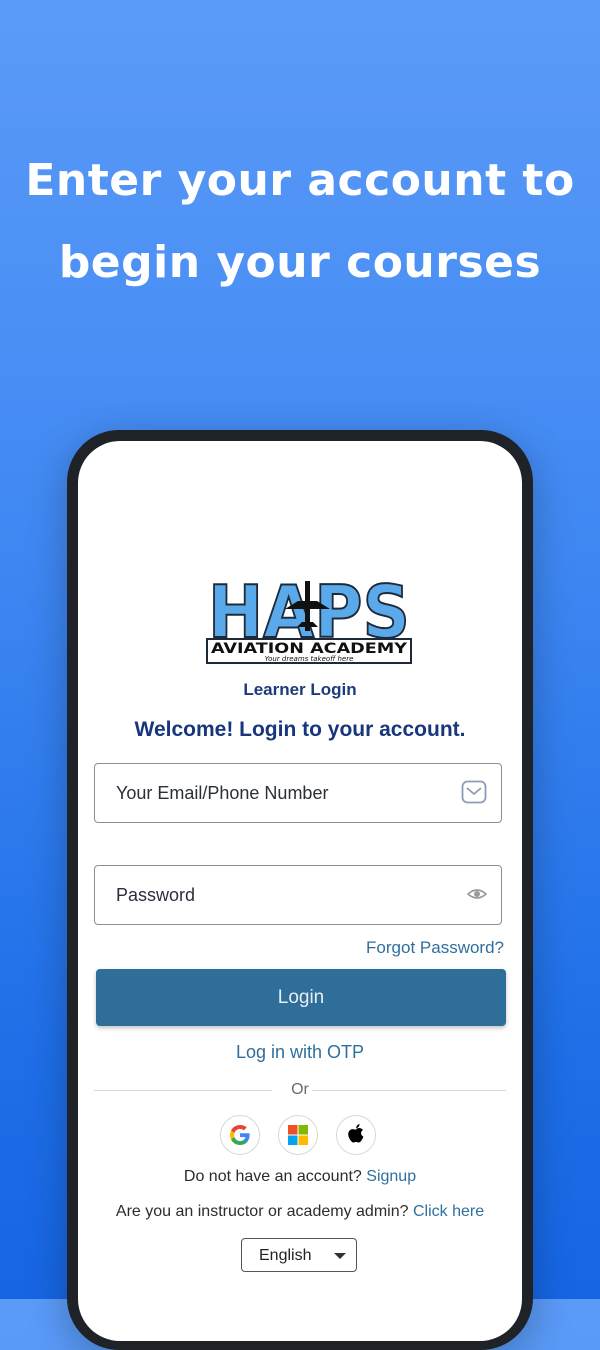 This screenshot has height=1350, width=600. I want to click on microsoft-login-button, so click(298, 1135).